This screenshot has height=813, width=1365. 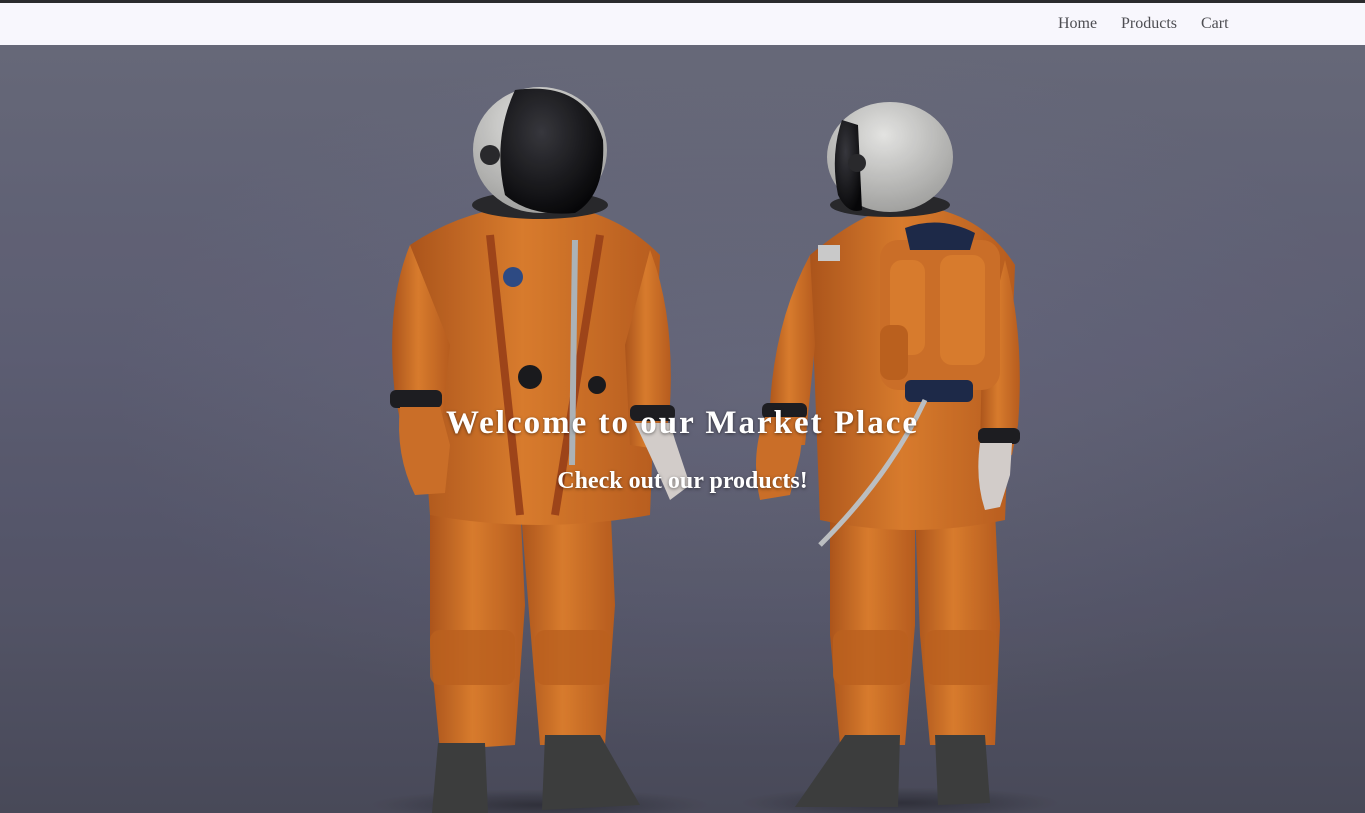 I want to click on hero-subheading: Check out our products!, so click(x=682, y=481).